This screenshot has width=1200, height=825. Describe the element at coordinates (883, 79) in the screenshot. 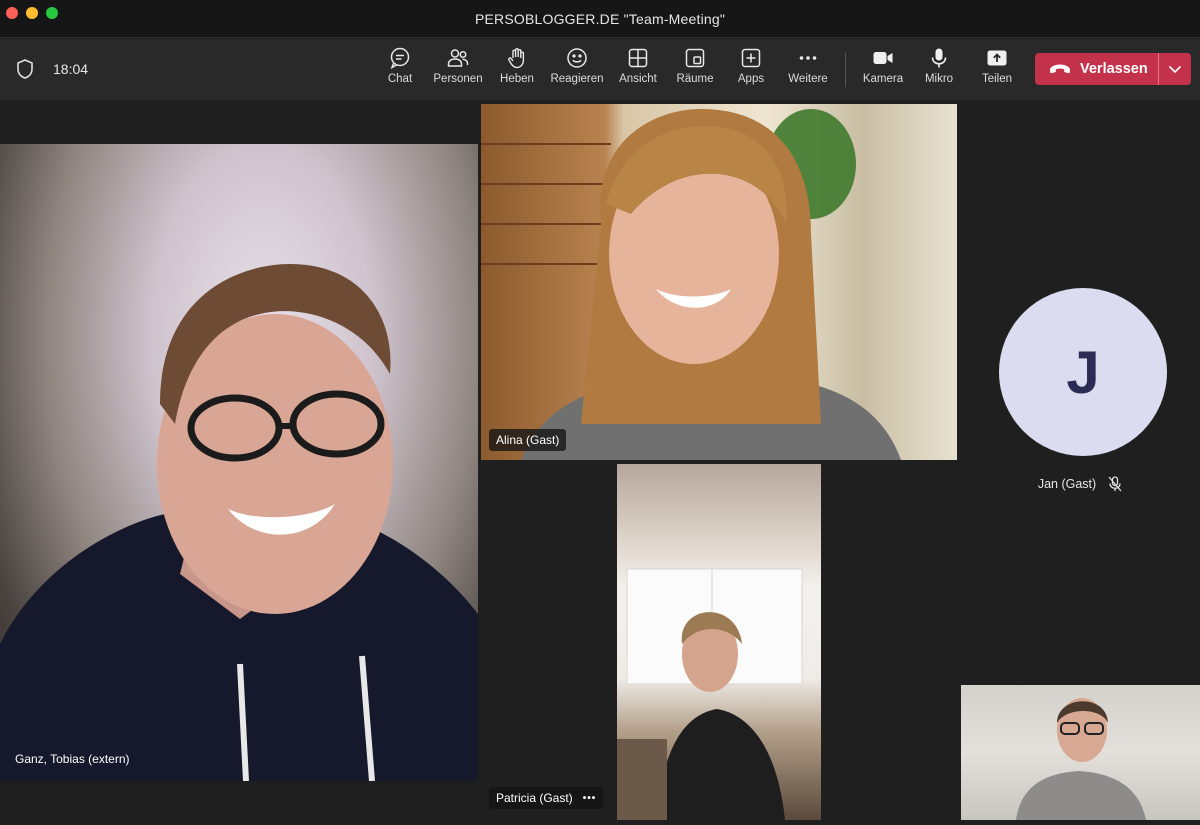

I see `camera-button-label: Kamera` at that location.